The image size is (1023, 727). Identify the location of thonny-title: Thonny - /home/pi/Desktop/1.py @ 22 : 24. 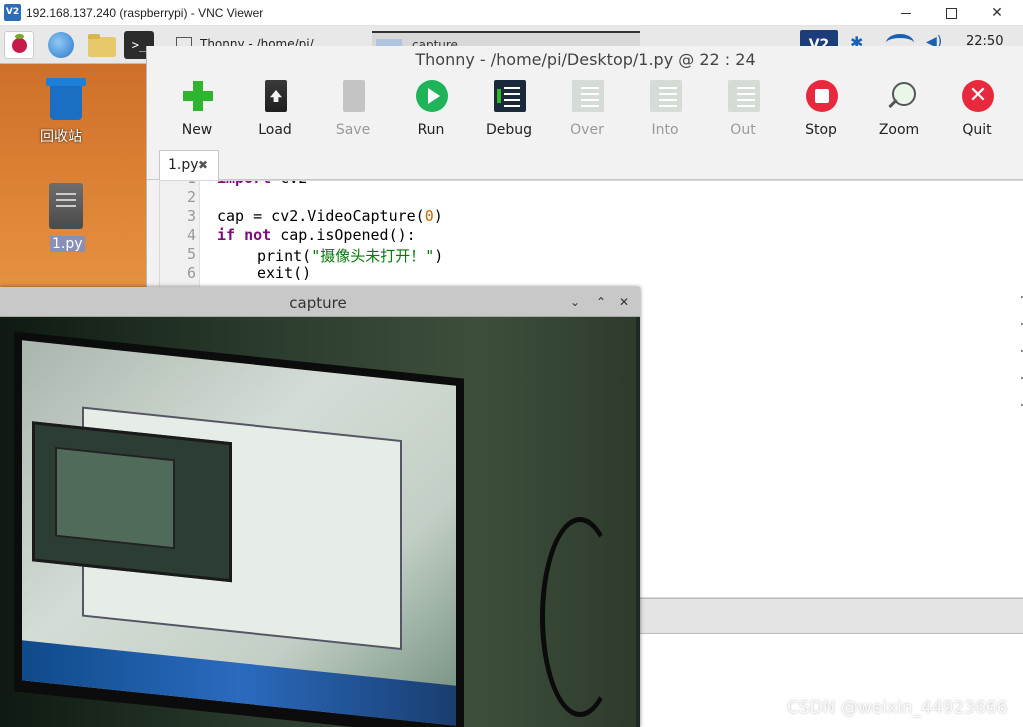
(585, 60).